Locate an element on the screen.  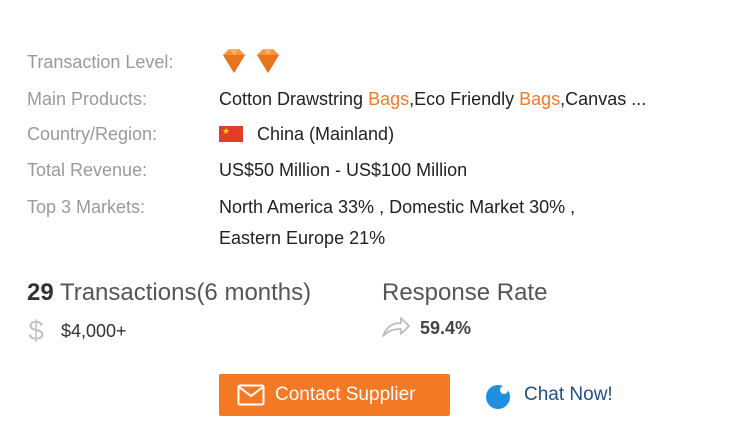
transaction-level-value is located at coordinates (253, 61).